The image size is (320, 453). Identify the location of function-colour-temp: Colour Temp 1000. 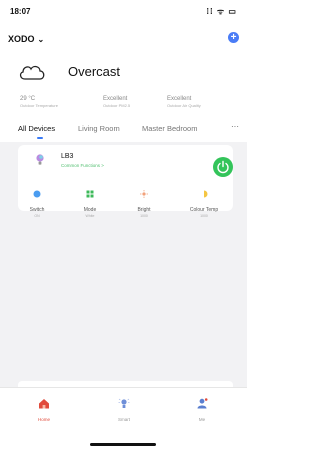
(204, 201).